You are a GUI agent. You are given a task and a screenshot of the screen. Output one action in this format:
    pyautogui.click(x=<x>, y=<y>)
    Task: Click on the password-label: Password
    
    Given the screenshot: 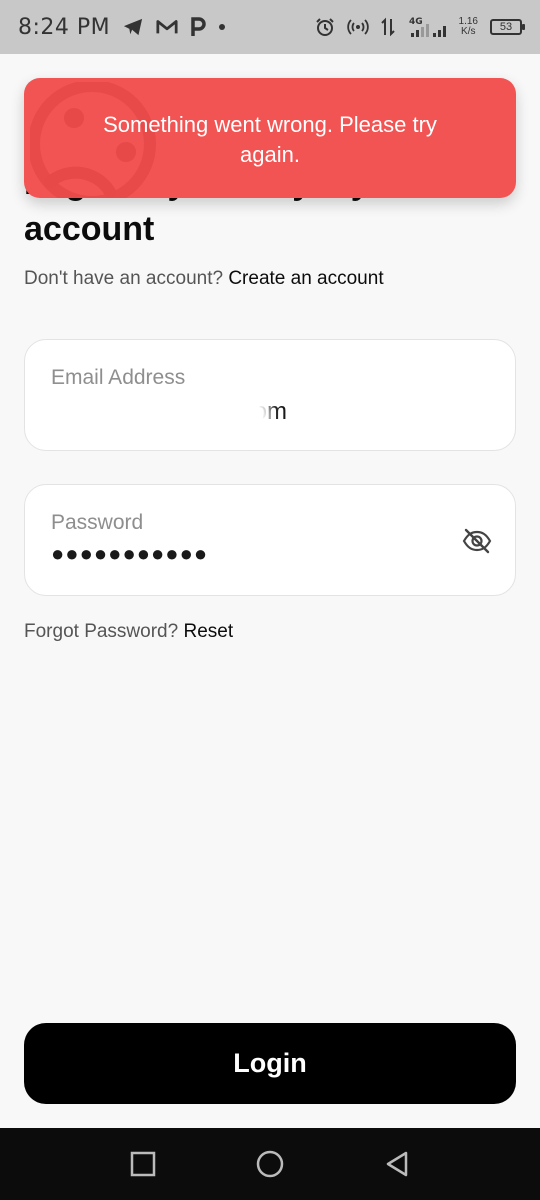 What is the action you would take?
    pyautogui.click(x=97, y=522)
    